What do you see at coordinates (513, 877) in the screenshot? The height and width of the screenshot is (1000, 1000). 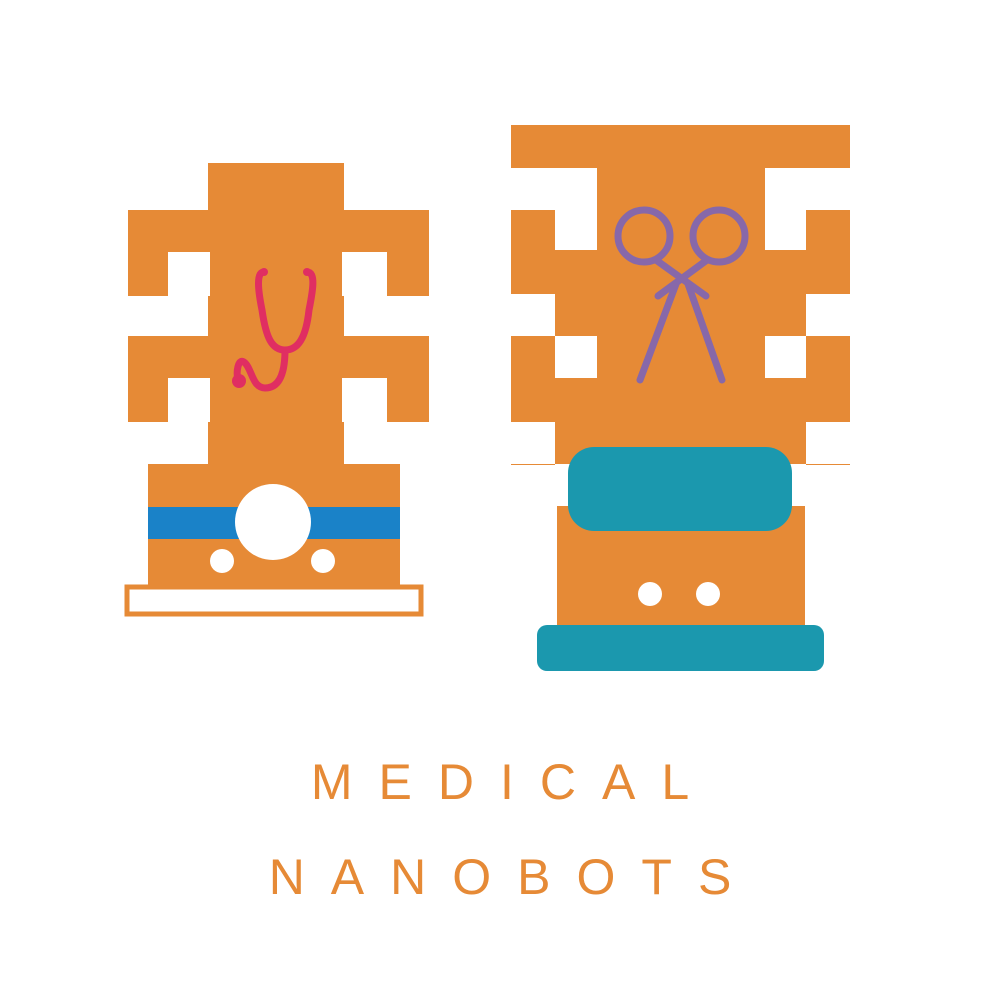 I see `title-line-2: NANOBOTS` at bounding box center [513, 877].